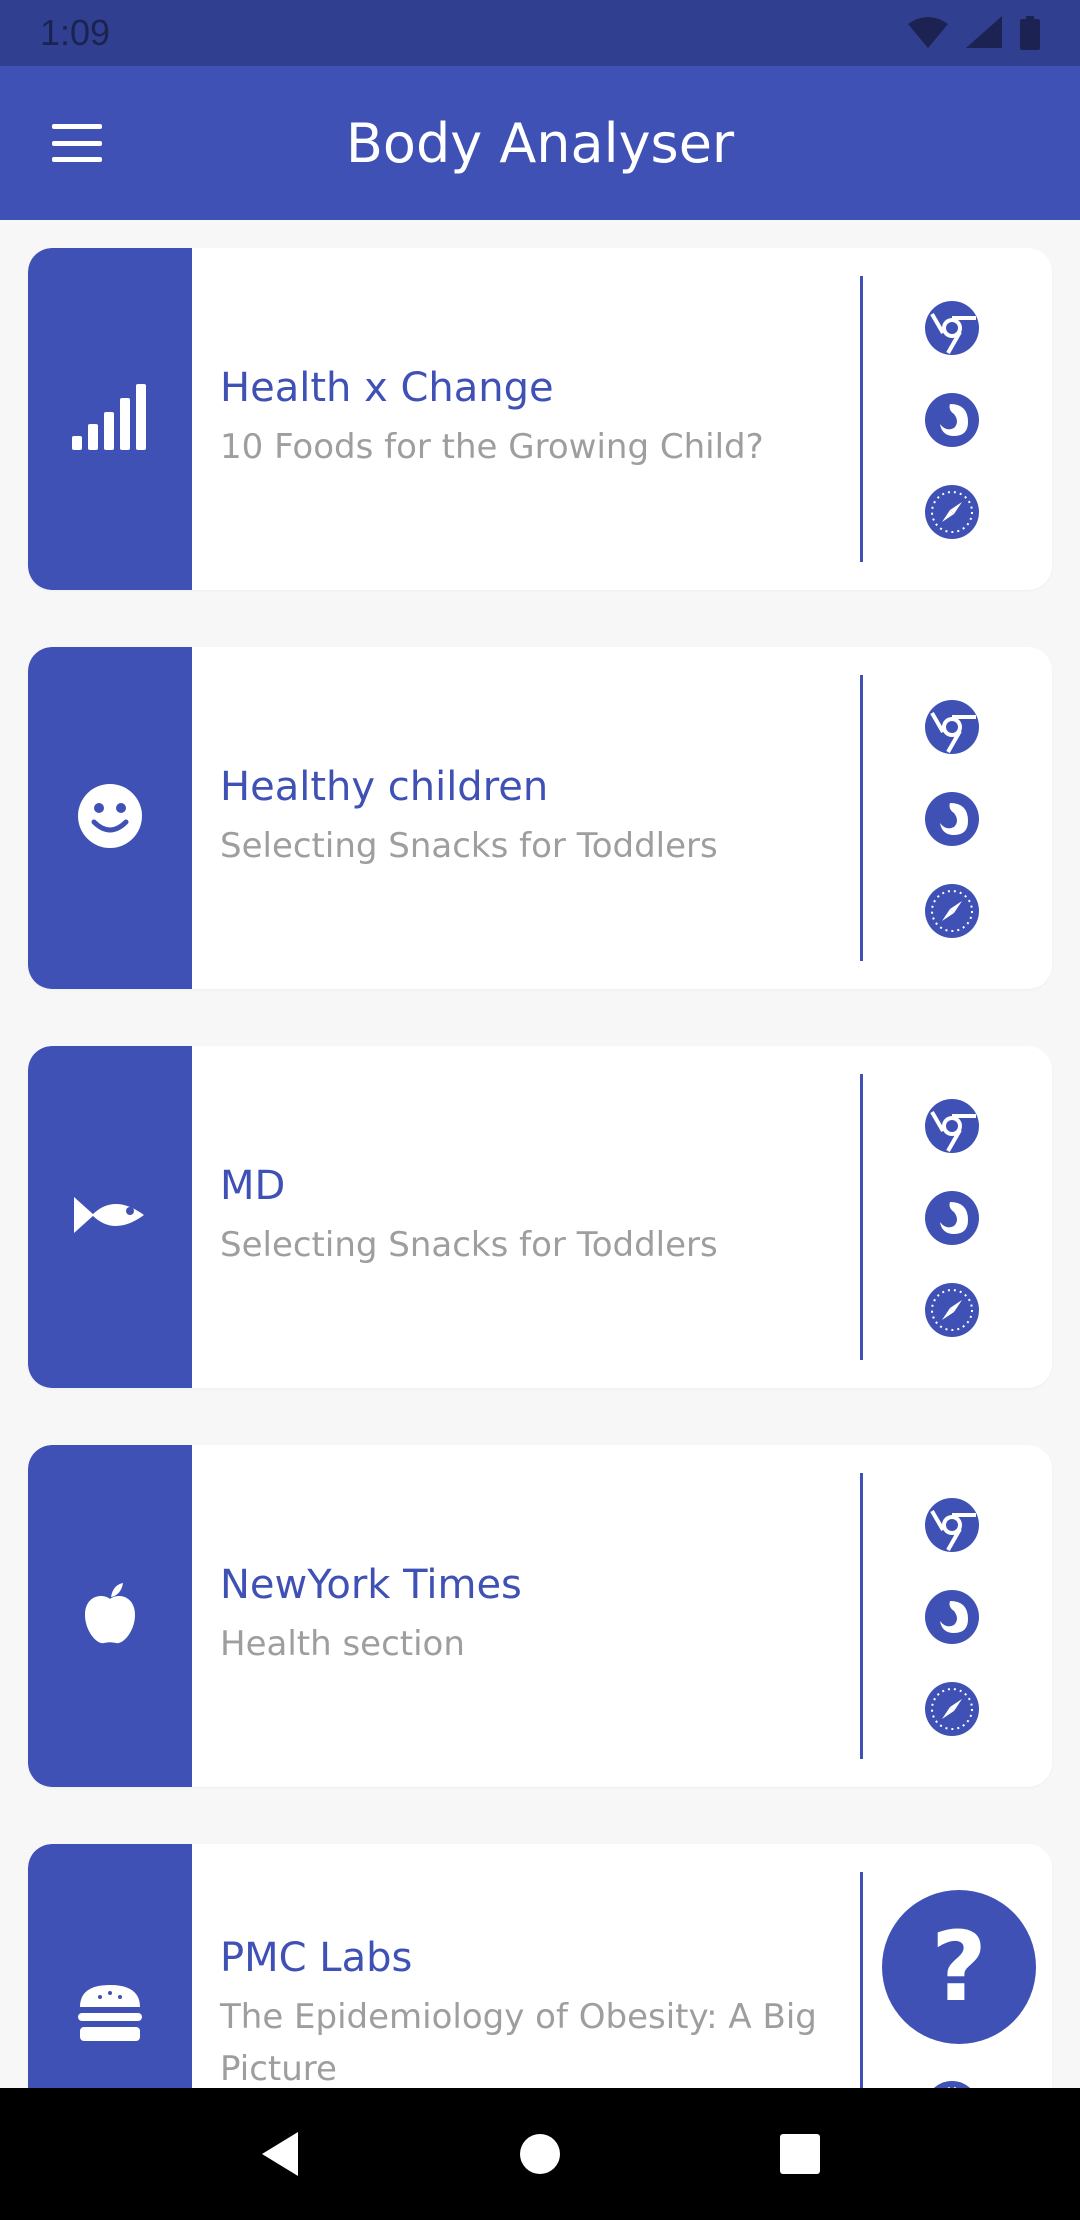  What do you see at coordinates (800, 2154) in the screenshot?
I see `recents-icon` at bounding box center [800, 2154].